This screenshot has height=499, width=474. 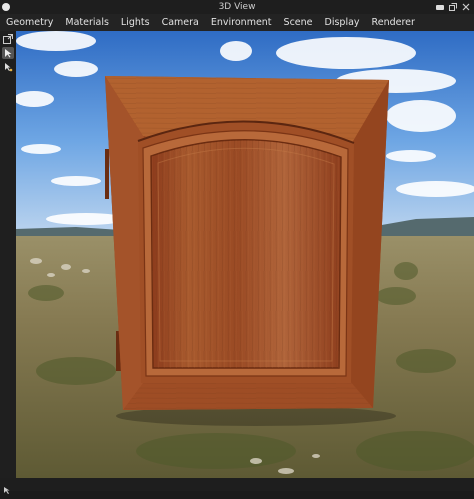 I want to click on expand-icon, so click(x=8, y=39).